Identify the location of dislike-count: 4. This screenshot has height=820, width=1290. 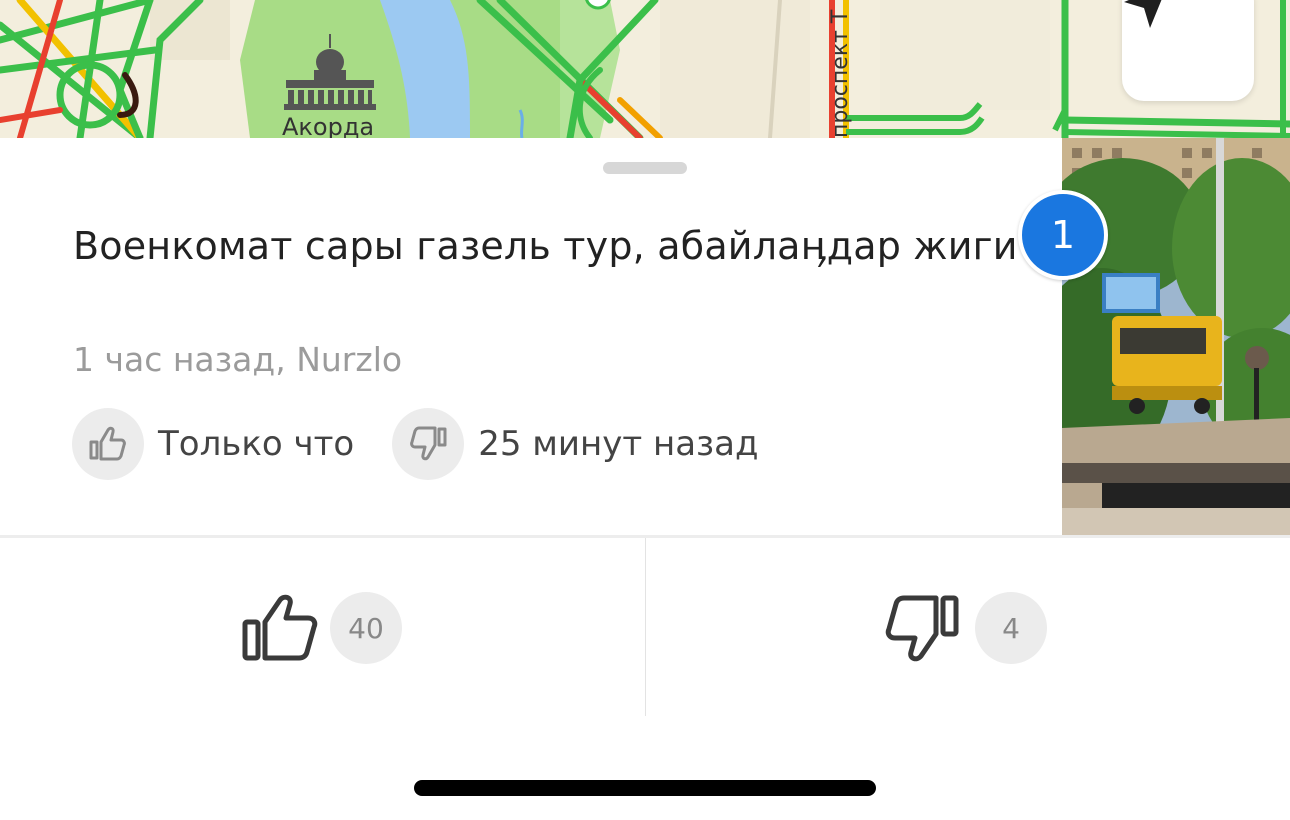
(1011, 628).